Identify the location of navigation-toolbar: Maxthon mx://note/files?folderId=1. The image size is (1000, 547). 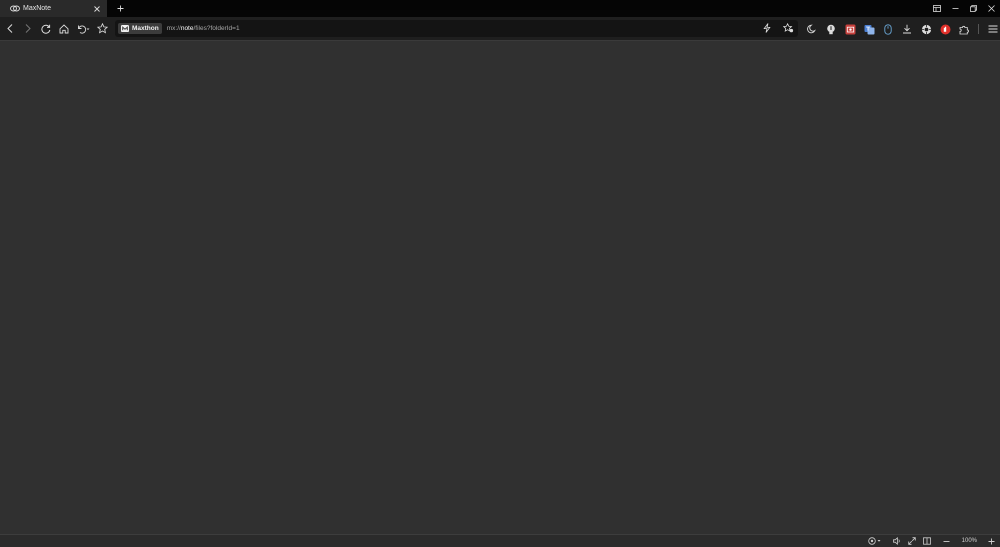
(500, 29).